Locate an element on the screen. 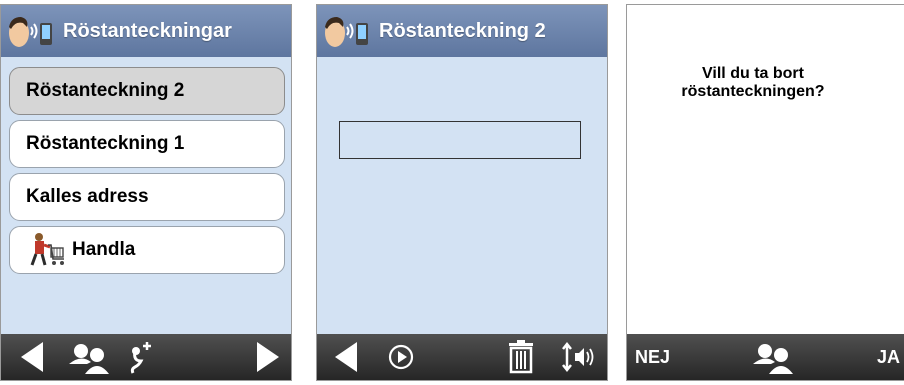 The height and width of the screenshot is (385, 904). dialog-message-line-1: Vill du ta bort is located at coordinates (753, 73).